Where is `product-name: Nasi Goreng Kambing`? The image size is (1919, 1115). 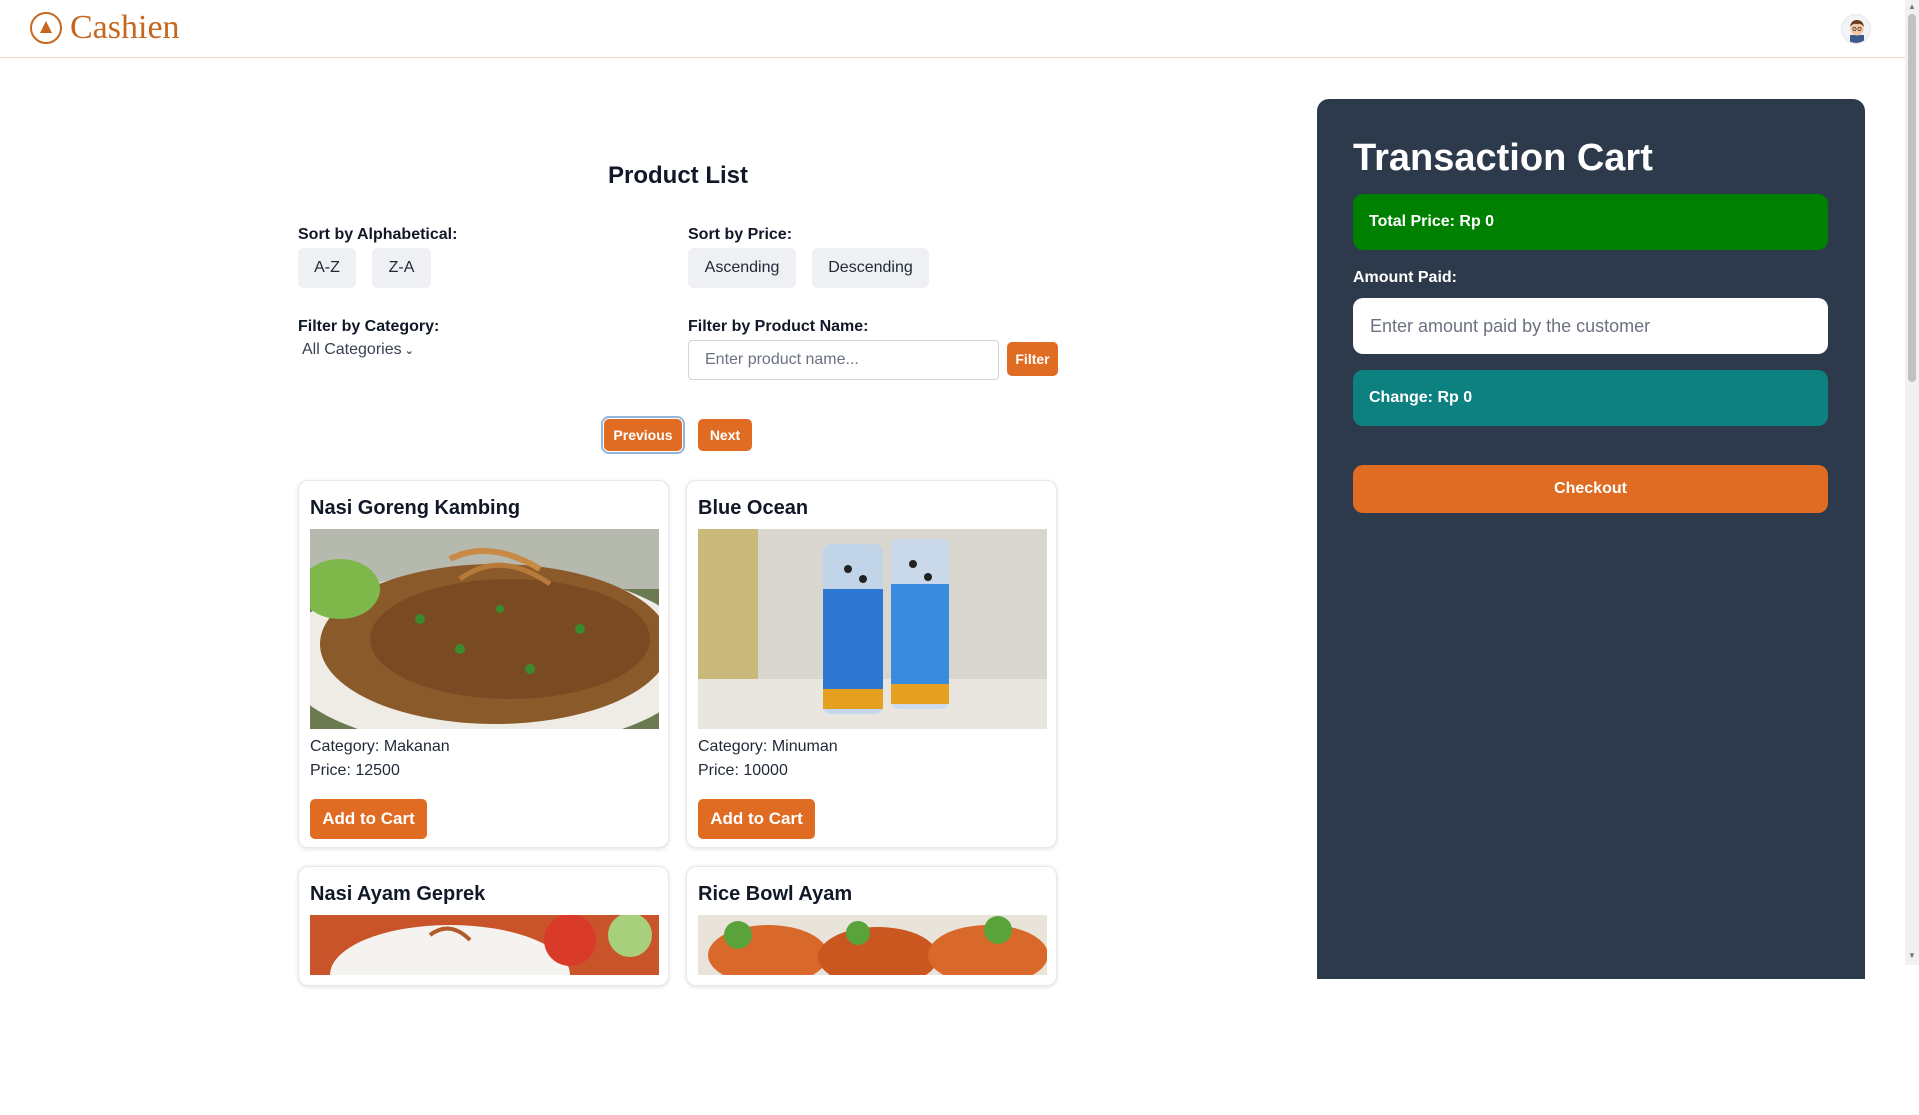 product-name: Nasi Goreng Kambing is located at coordinates (415, 508).